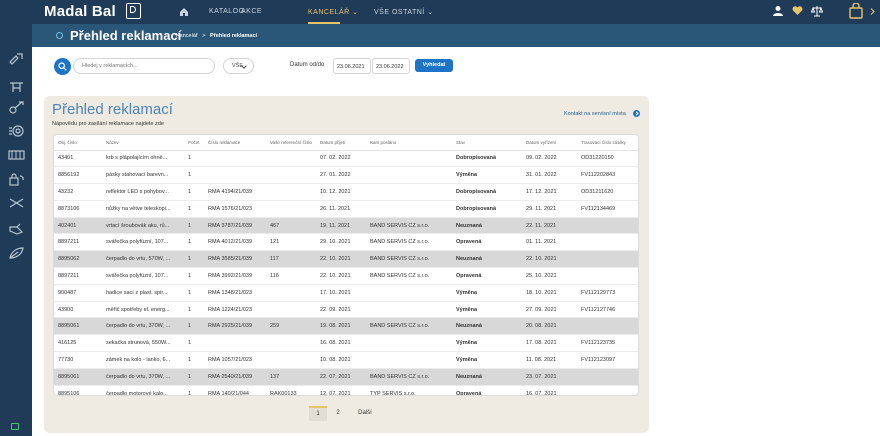 The image size is (880, 436). I want to click on cart-bag-icon, so click(856, 11).